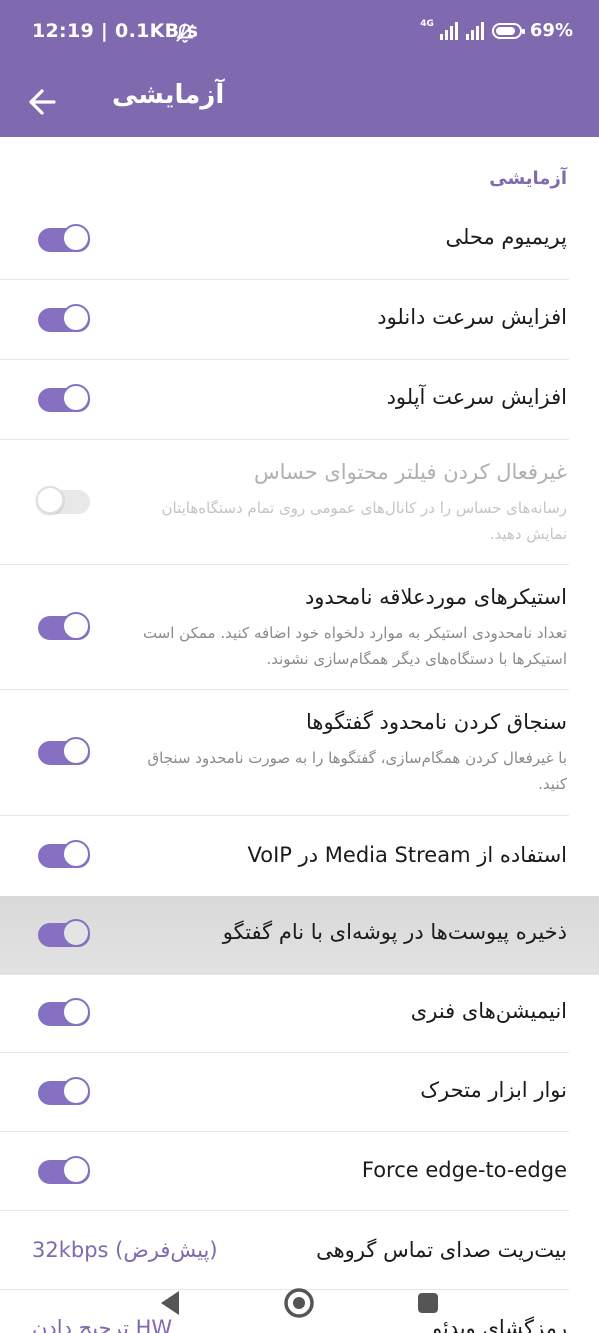 The image size is (599, 1333). Describe the element at coordinates (441, 1250) in the screenshot. I see `setting-title: بیت‌ریت صدای تماس گروهی` at that location.